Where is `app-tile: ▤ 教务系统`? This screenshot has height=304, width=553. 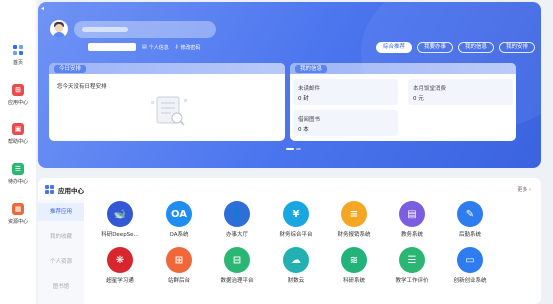
app-tile: ▤ 教务系统 is located at coordinates (412, 219).